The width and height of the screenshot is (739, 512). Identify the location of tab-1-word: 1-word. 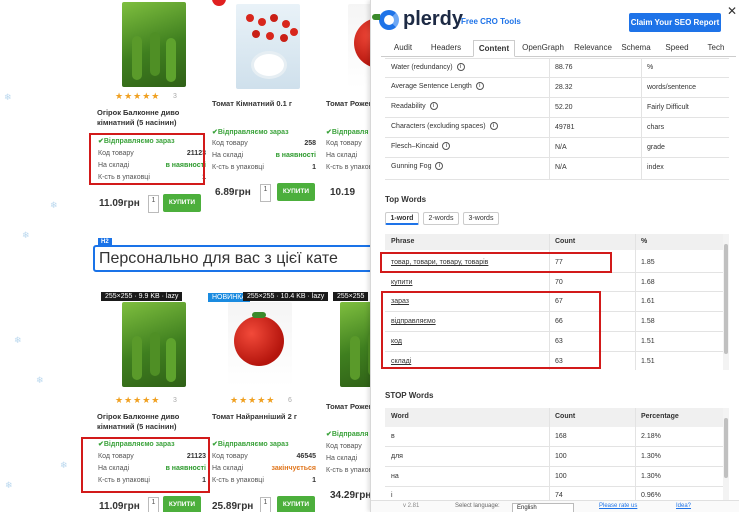
(402, 218).